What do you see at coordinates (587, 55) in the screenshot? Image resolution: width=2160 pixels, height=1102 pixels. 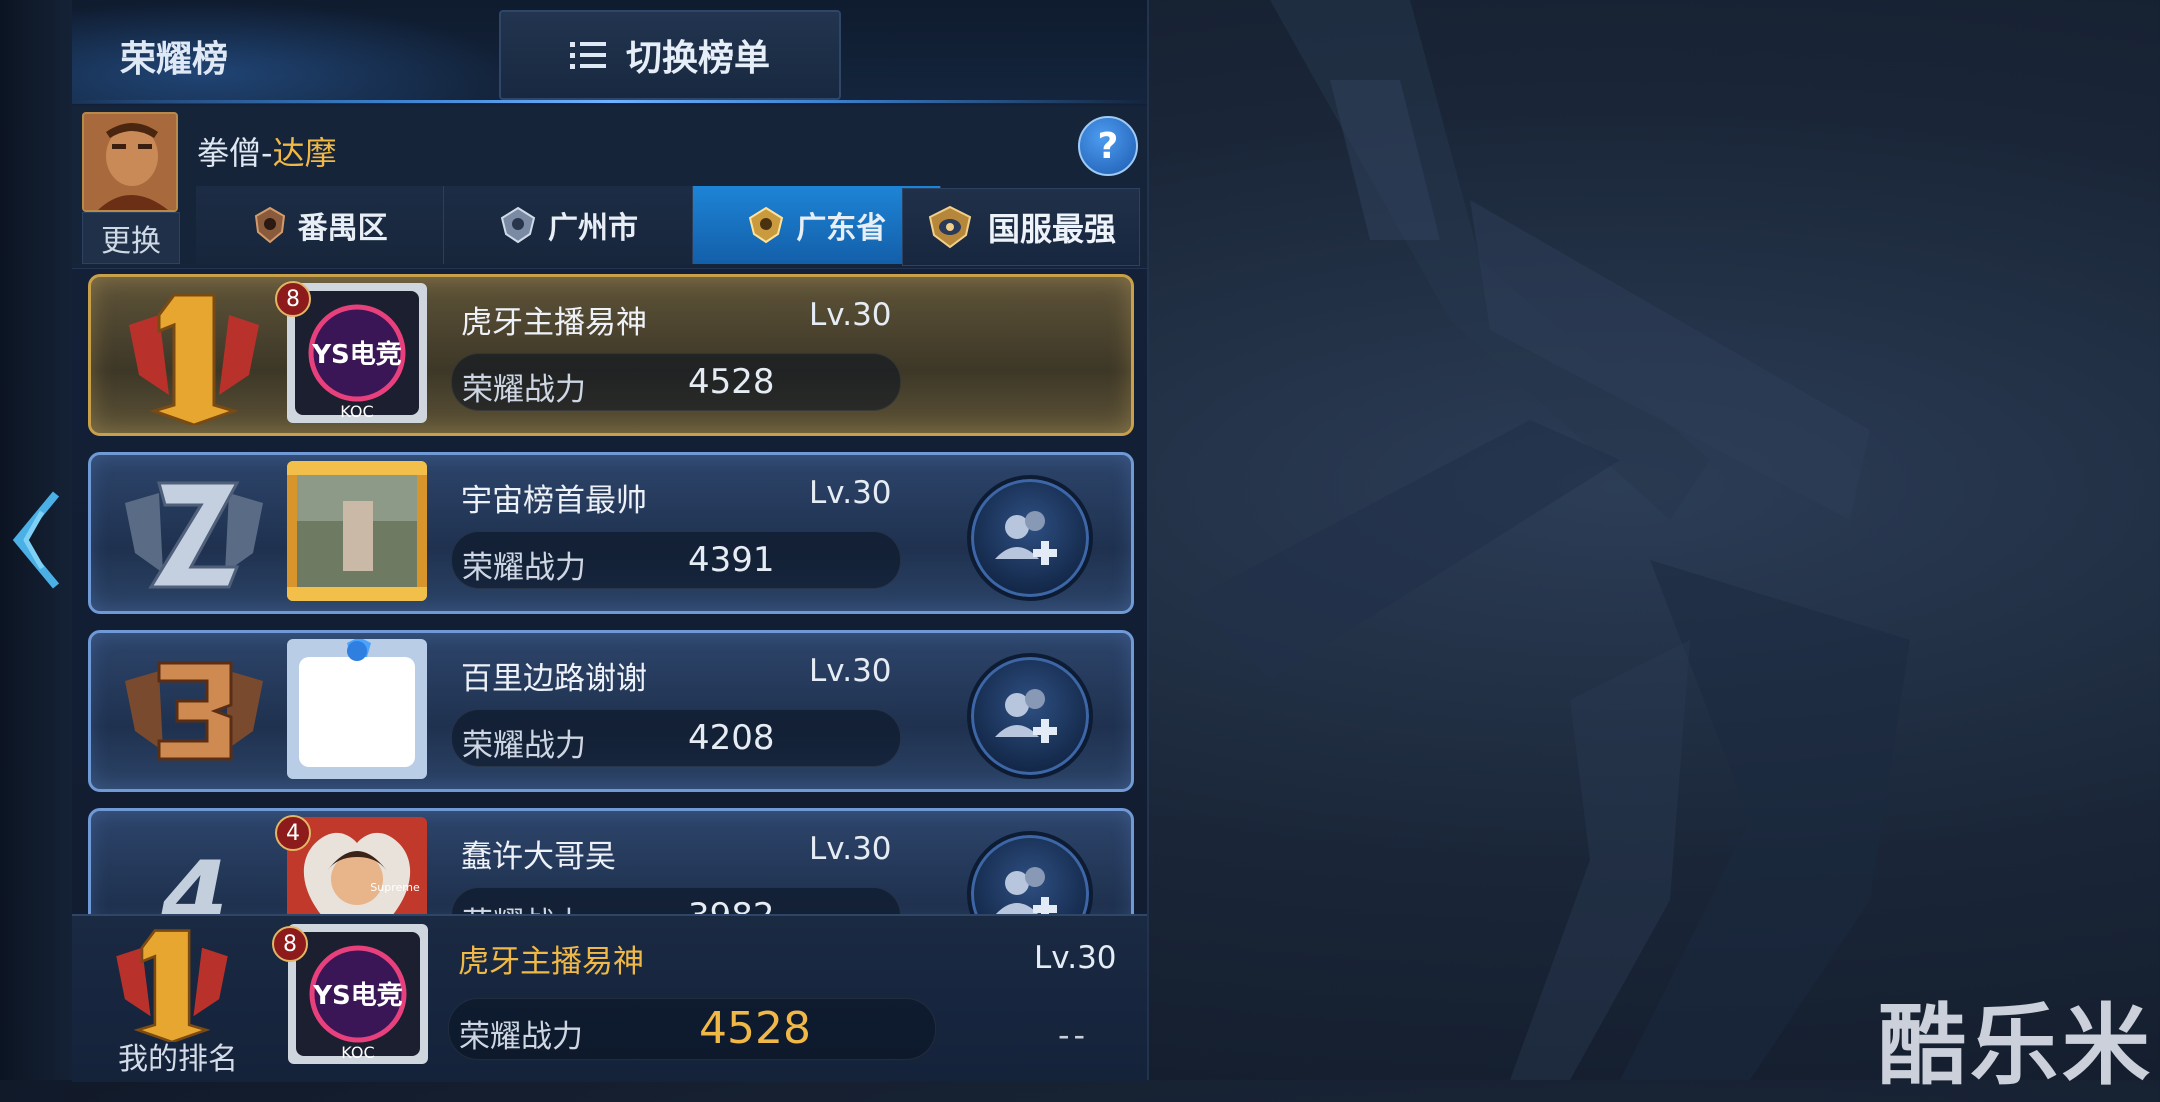 I see `list-icon` at bounding box center [587, 55].